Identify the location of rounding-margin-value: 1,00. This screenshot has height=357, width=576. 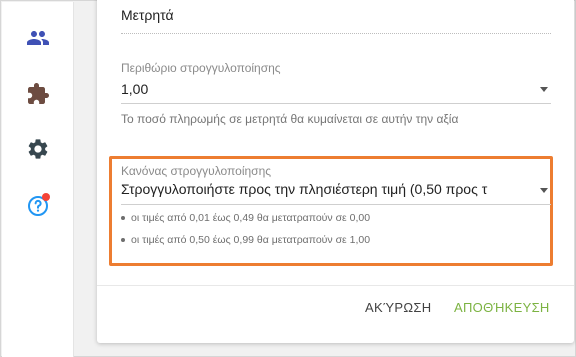
(135, 89).